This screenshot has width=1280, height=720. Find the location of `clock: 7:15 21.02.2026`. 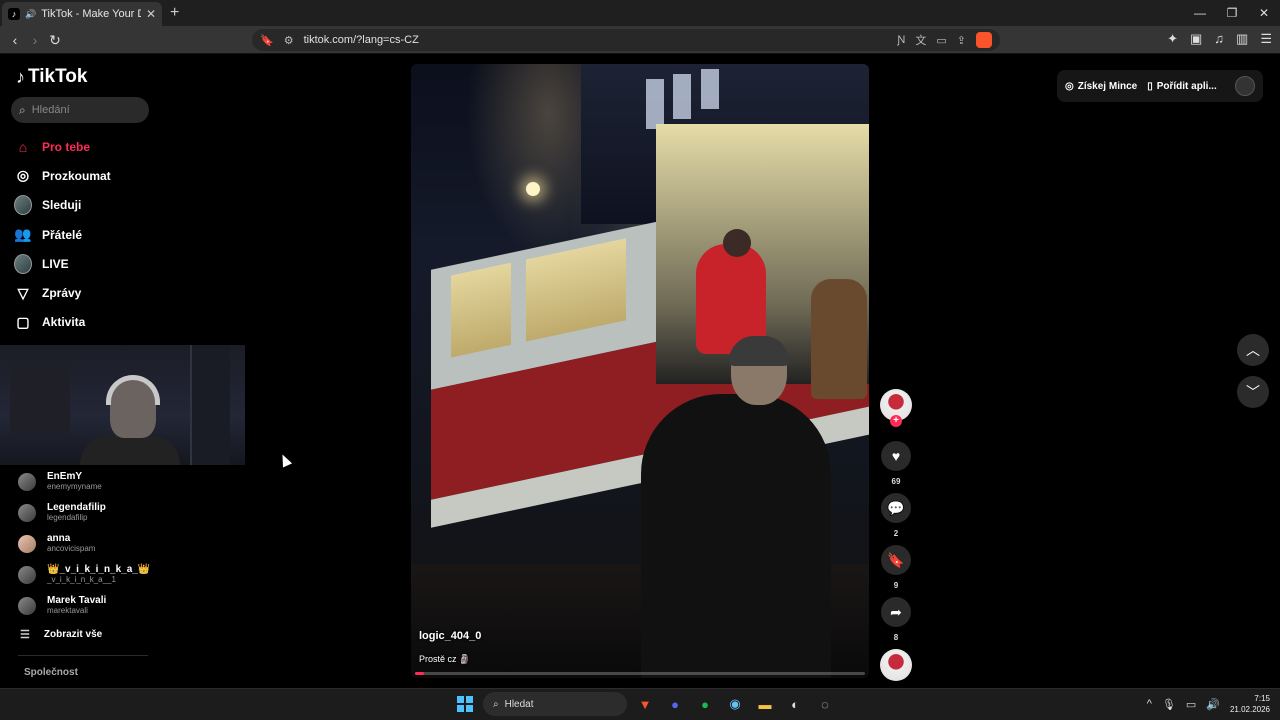

clock: 7:15 21.02.2026 is located at coordinates (1250, 704).